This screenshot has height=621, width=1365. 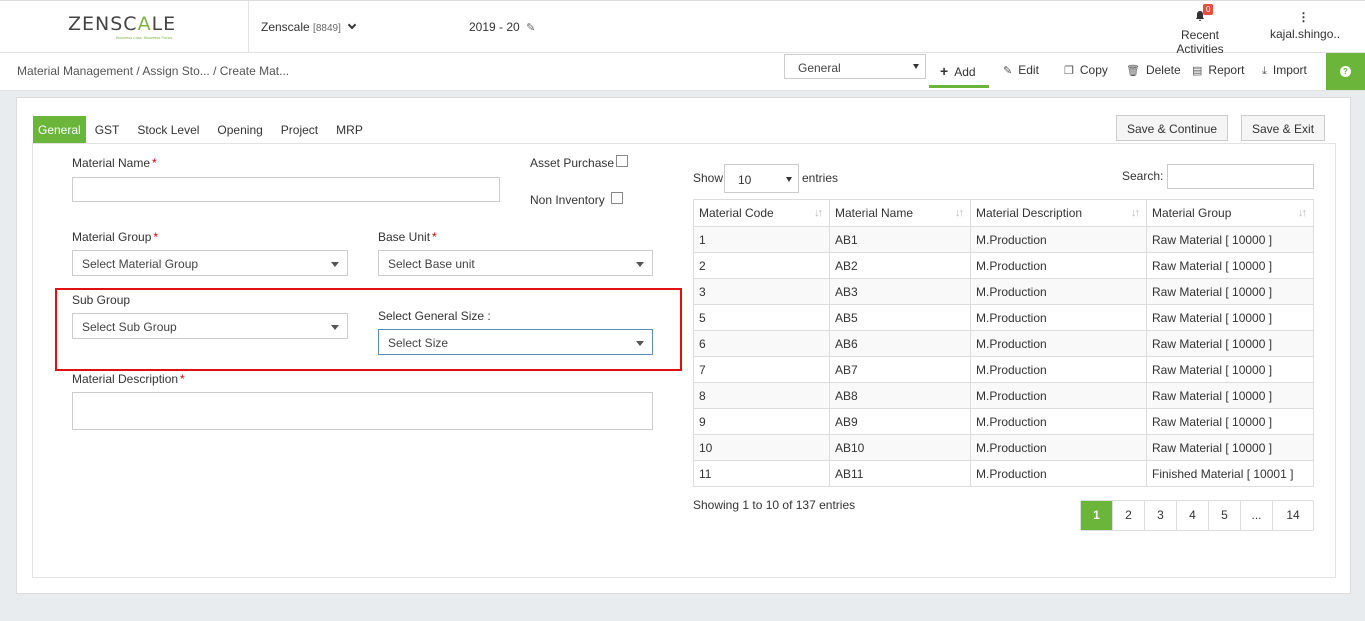 I want to click on material-group-select: Select Material Group, so click(x=210, y=263).